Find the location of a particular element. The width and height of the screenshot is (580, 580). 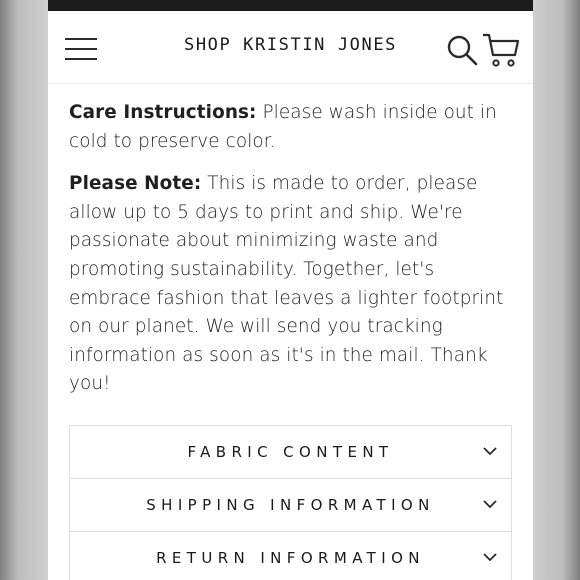

site-header: SHOP KRISTIN JONES is located at coordinates (290, 47).